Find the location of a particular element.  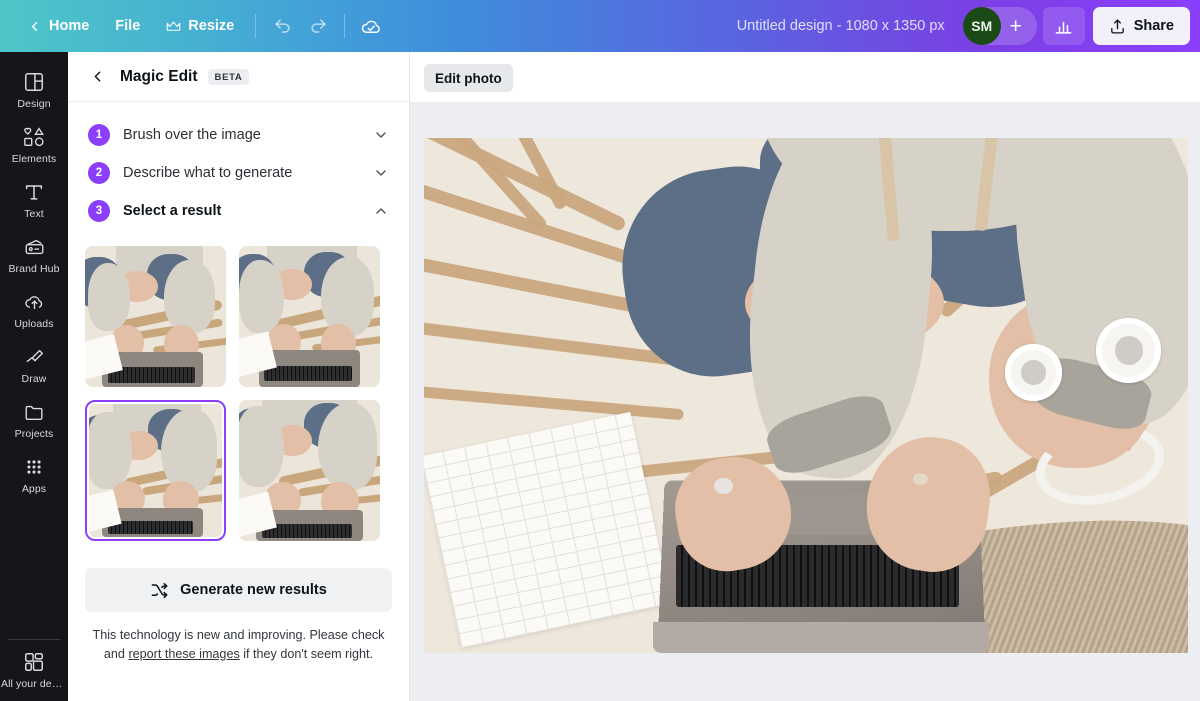

step-label: Describe what to generate is located at coordinates (208, 173).